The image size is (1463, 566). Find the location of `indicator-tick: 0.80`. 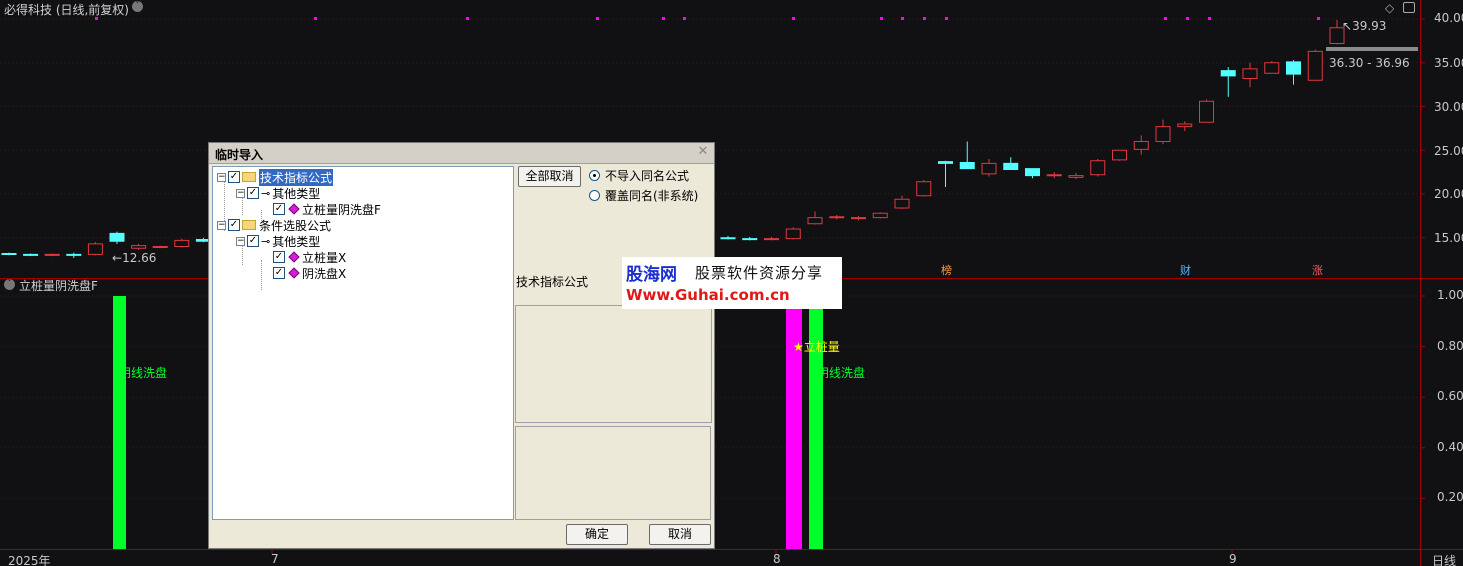

indicator-tick: 0.80 is located at coordinates (1450, 346).